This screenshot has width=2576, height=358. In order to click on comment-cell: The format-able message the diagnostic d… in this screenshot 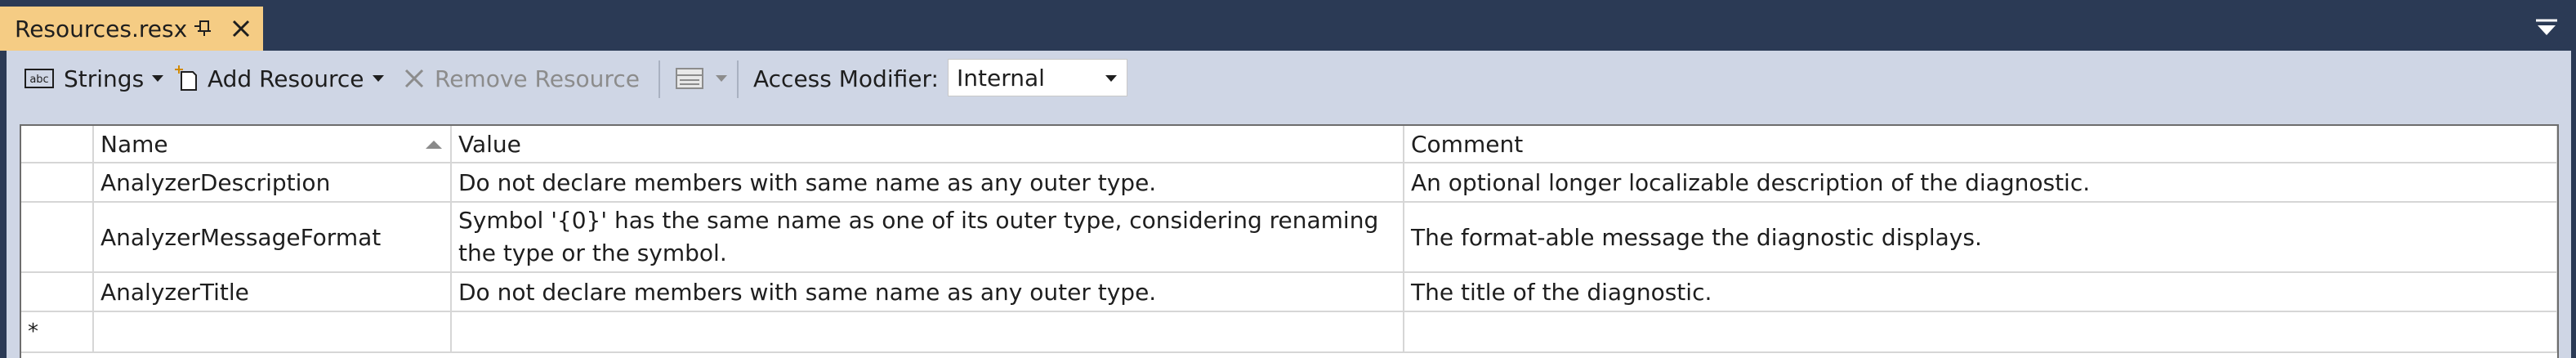, I will do `click(1980, 237)`.